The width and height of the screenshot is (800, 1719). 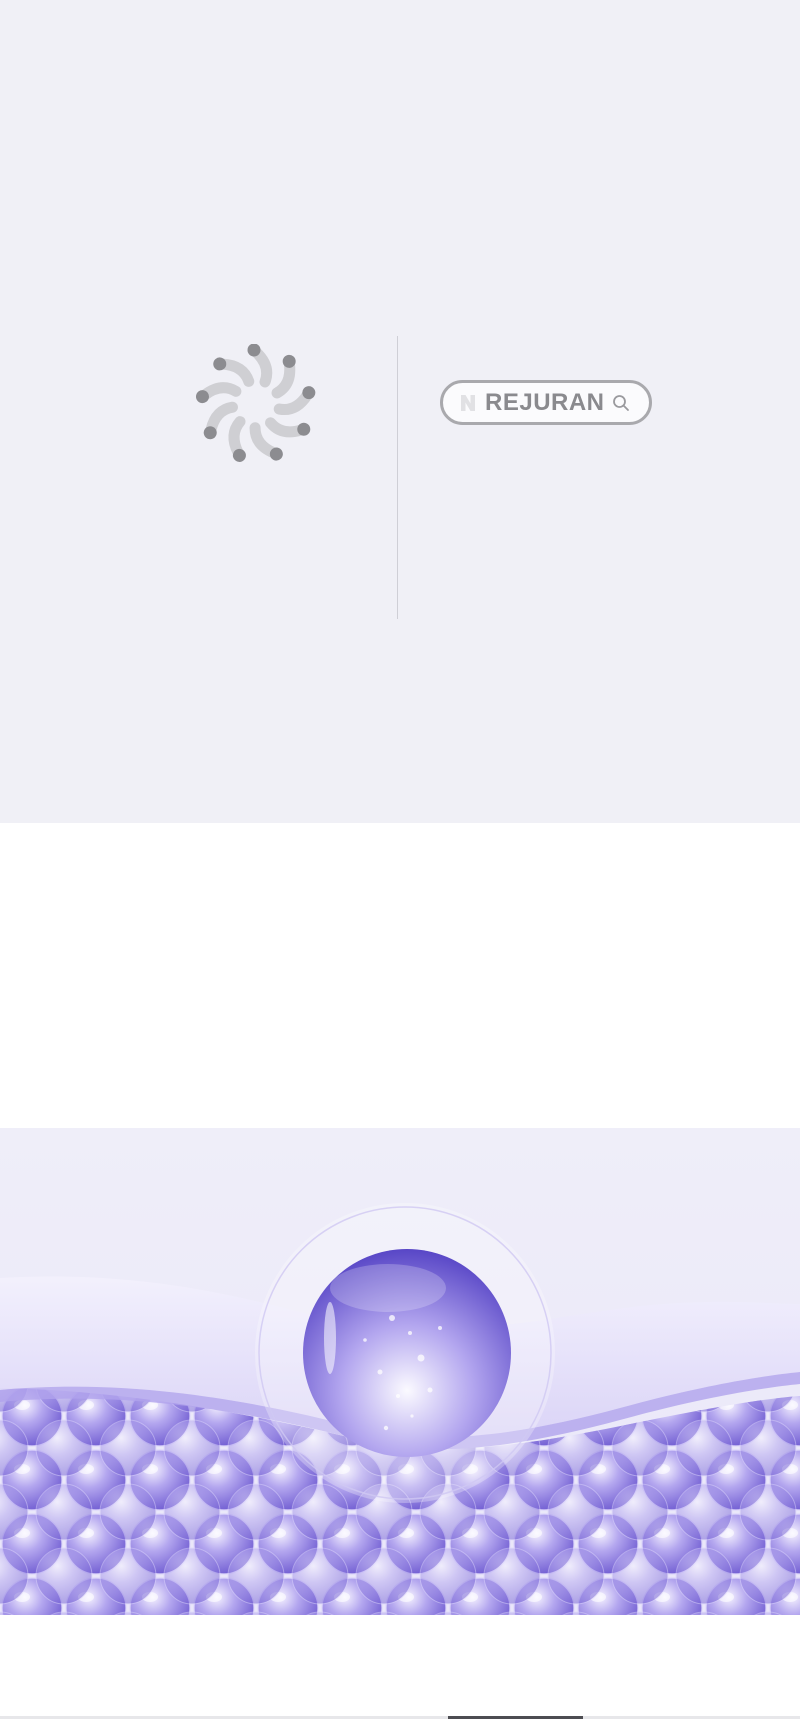 What do you see at coordinates (256, 404) in the screenshot?
I see `rejuran-logo-icon` at bounding box center [256, 404].